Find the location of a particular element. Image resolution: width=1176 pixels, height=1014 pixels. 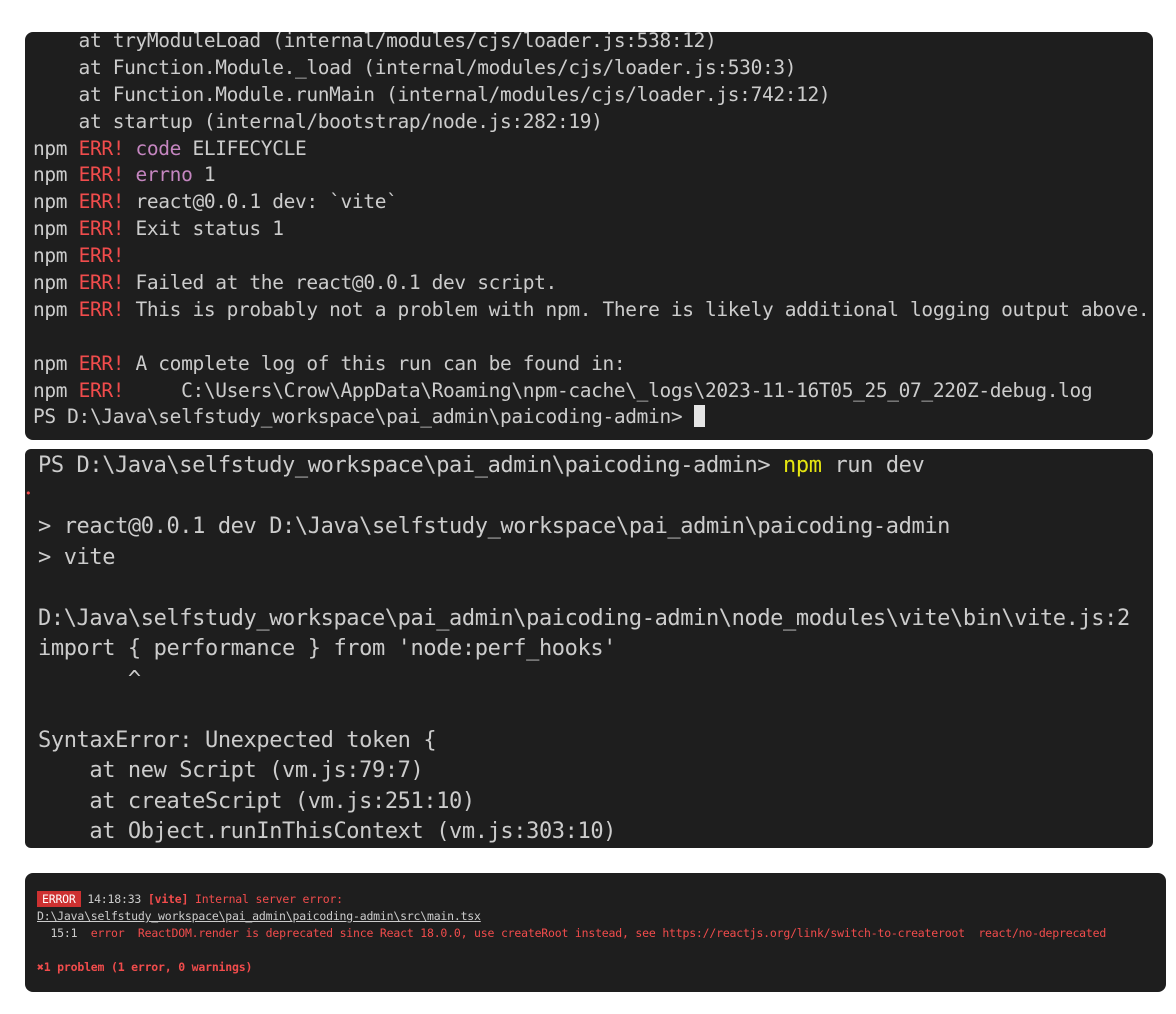

cross-icon: ✖ is located at coordinates (40, 967).